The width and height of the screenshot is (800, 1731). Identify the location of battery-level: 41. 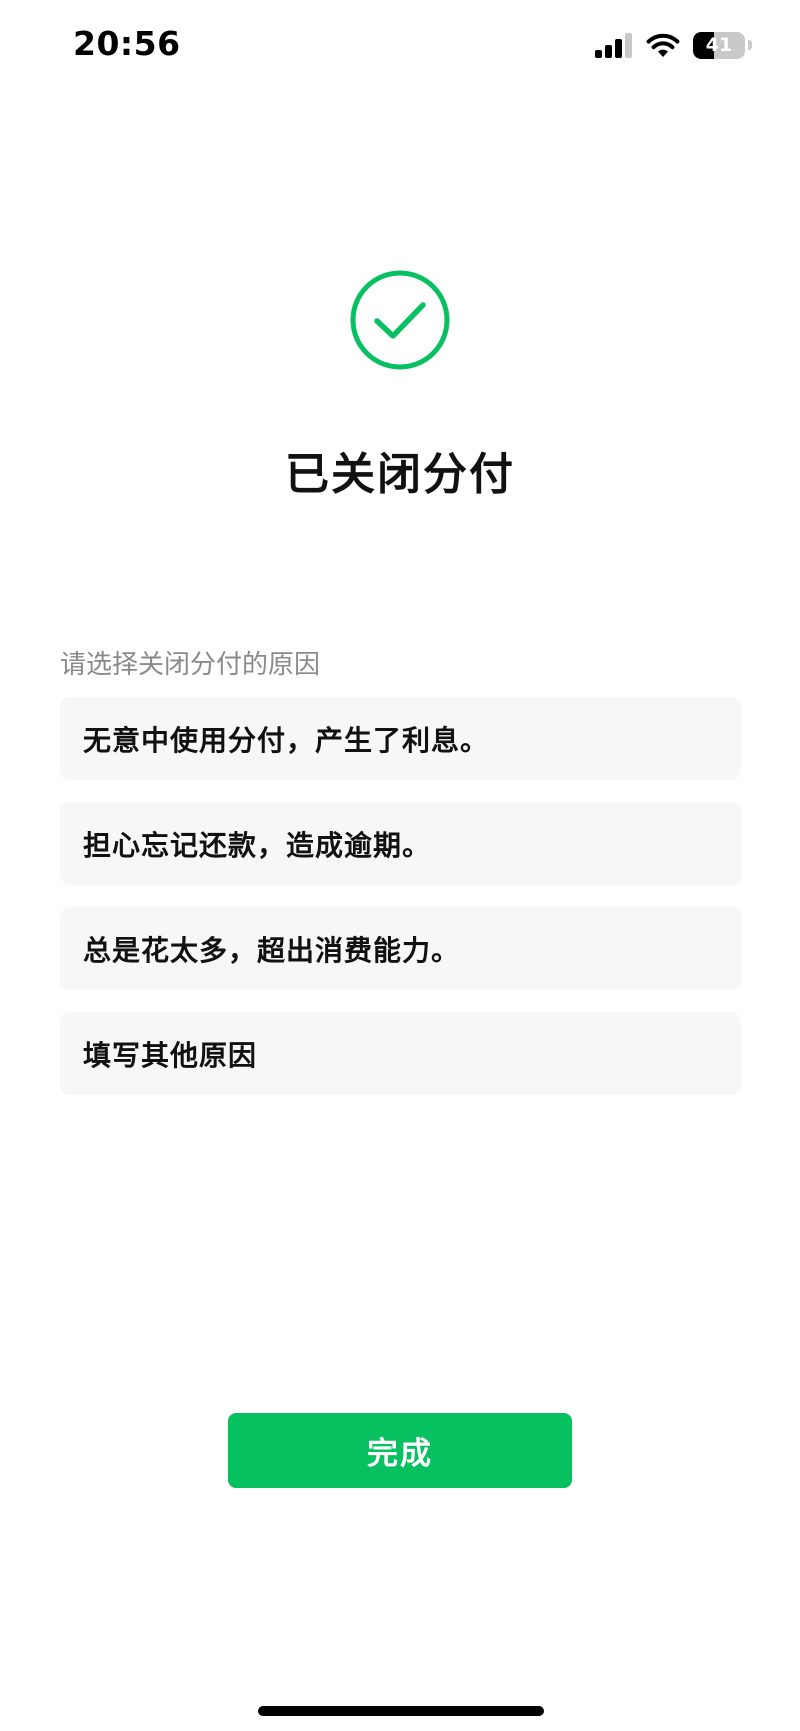
(719, 45).